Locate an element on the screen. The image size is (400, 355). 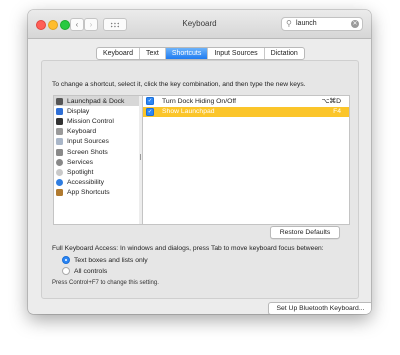
category-label: Services is located at coordinates (80, 162).